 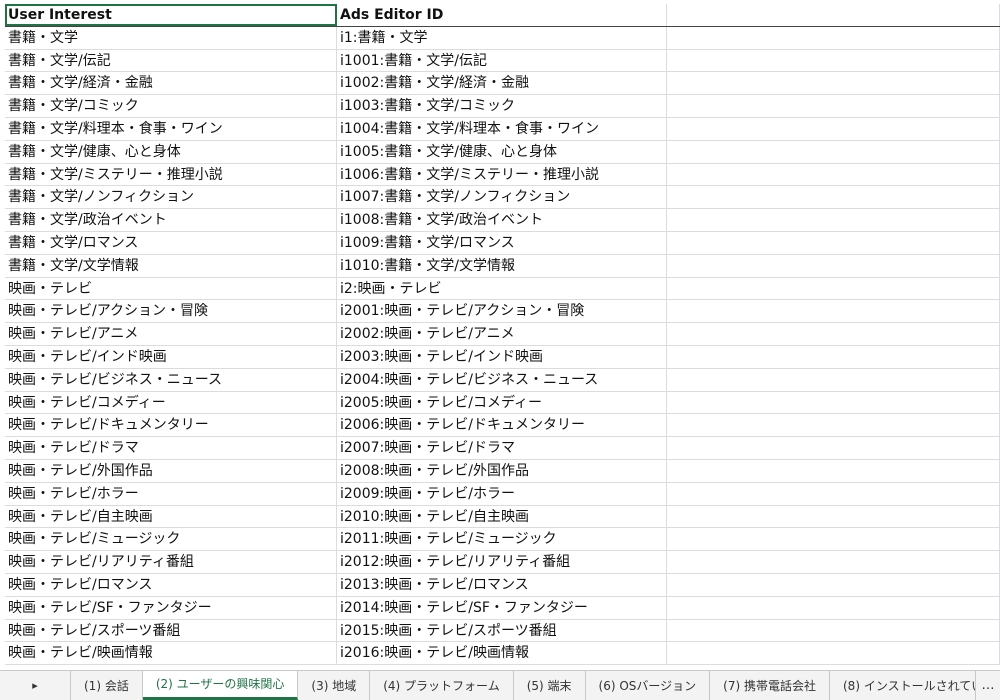 I want to click on user-interest-cell: 映画・テレビ/スポーツ番組, so click(x=171, y=630).